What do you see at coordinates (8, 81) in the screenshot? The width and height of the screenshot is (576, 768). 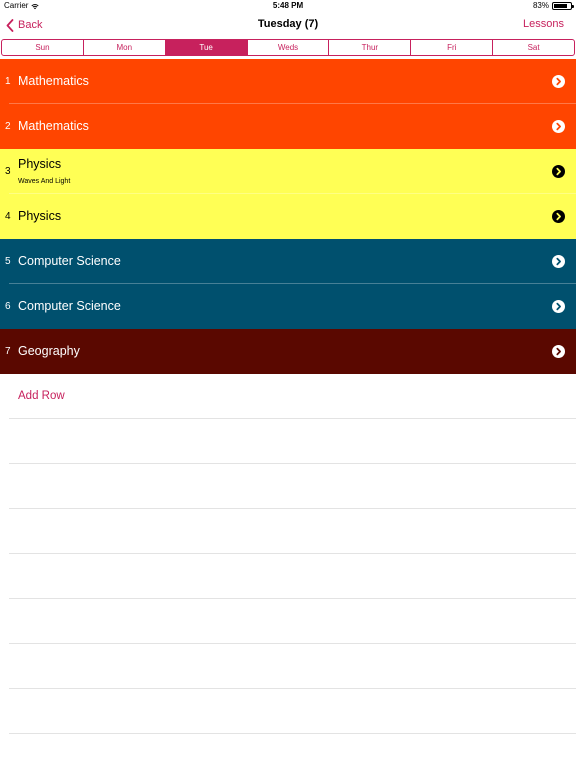 I see `lesson-number: 1` at bounding box center [8, 81].